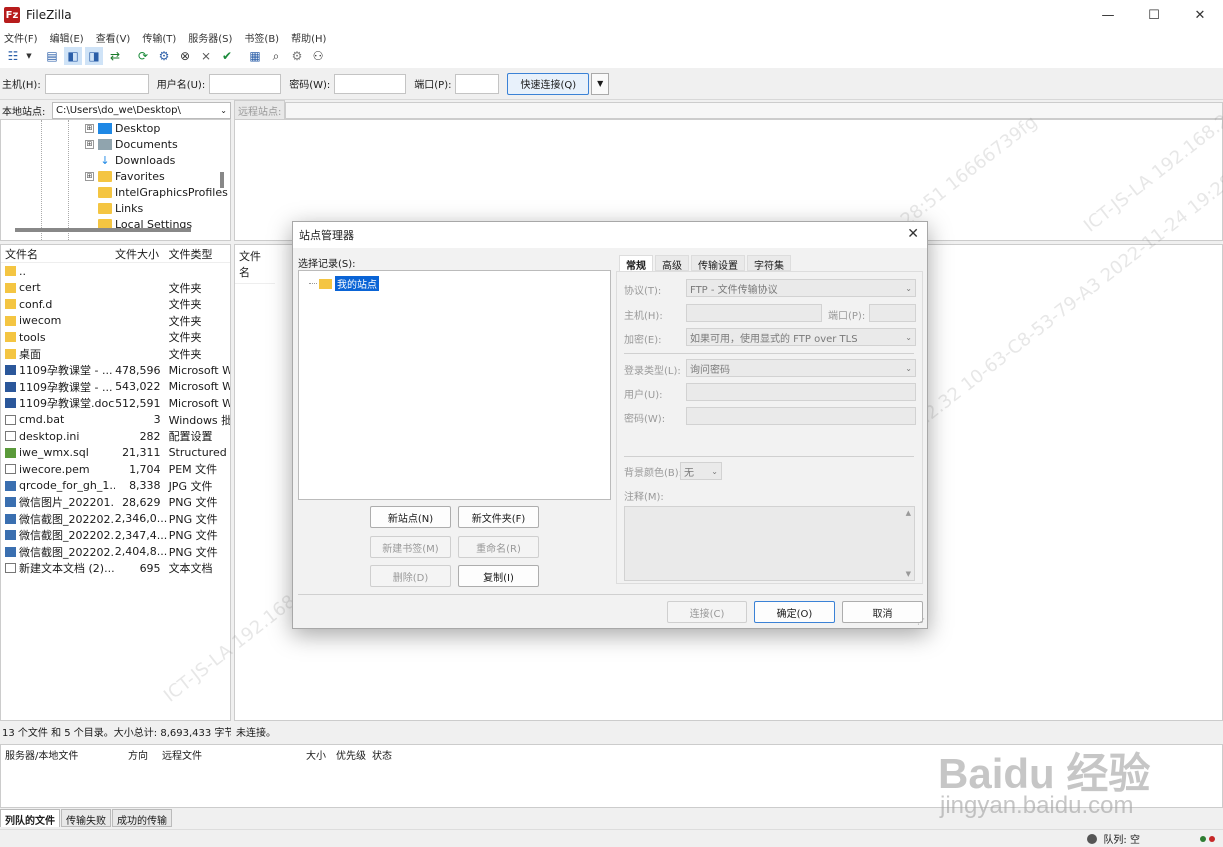 This screenshot has height=847, width=1223. What do you see at coordinates (921, 621) in the screenshot?
I see `resize-grip-icon: ⋰` at bounding box center [921, 621].